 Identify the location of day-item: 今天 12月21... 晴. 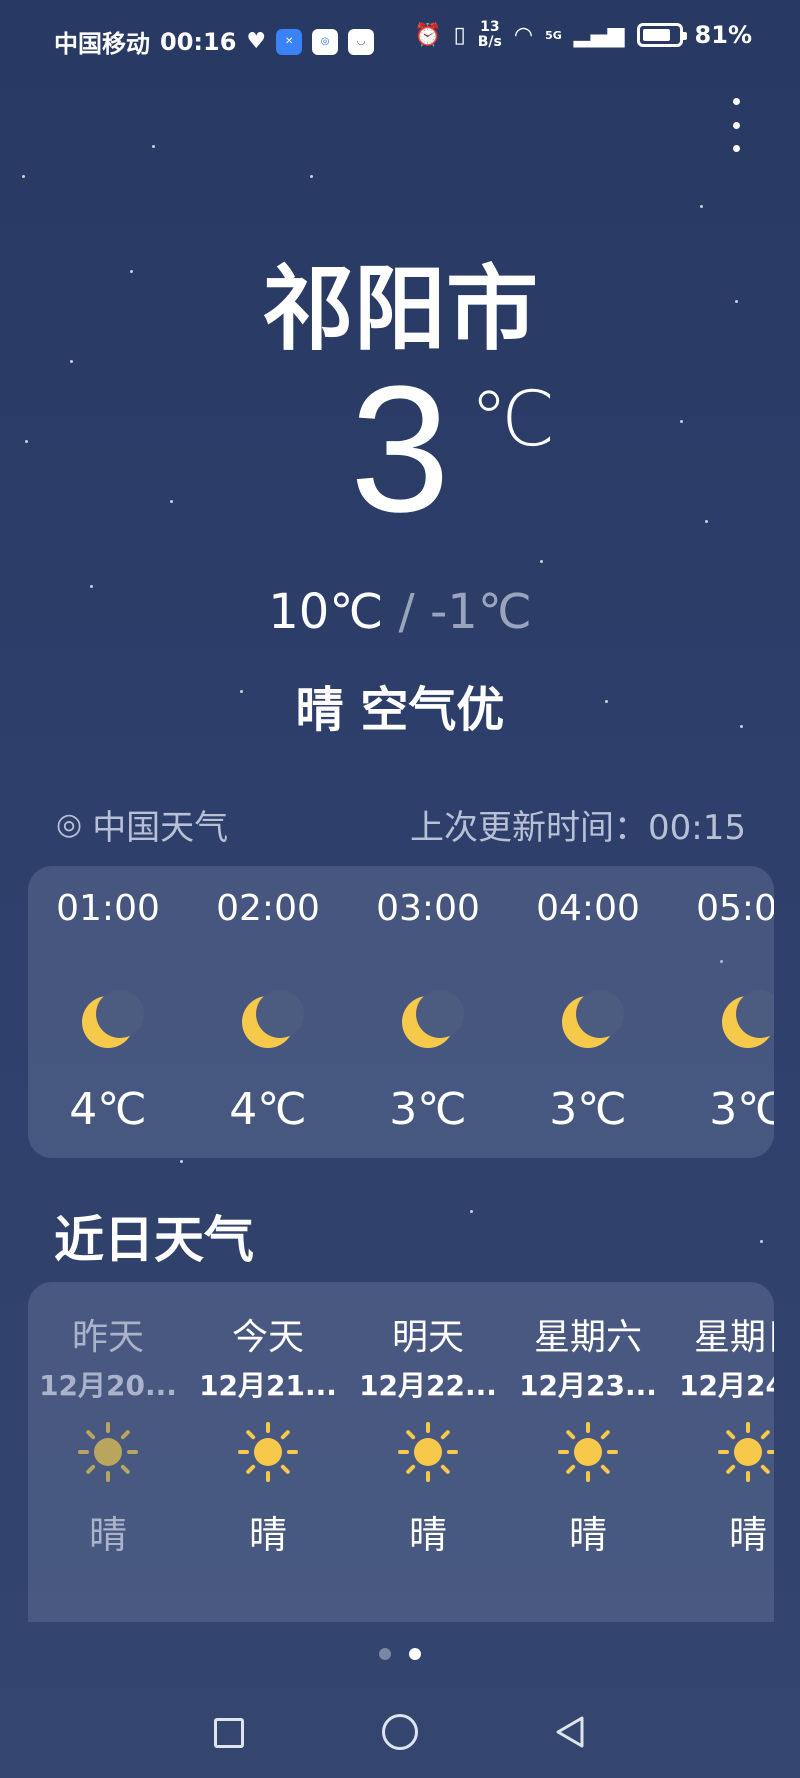
(268, 1452).